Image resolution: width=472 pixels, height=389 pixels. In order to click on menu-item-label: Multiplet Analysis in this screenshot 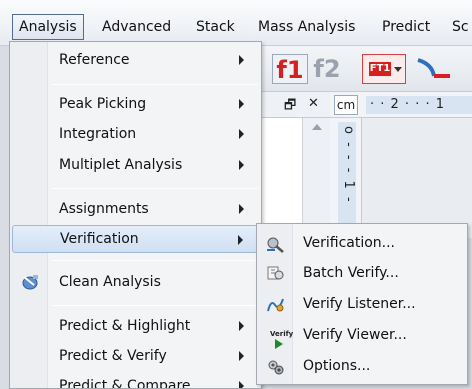, I will do `click(121, 165)`.